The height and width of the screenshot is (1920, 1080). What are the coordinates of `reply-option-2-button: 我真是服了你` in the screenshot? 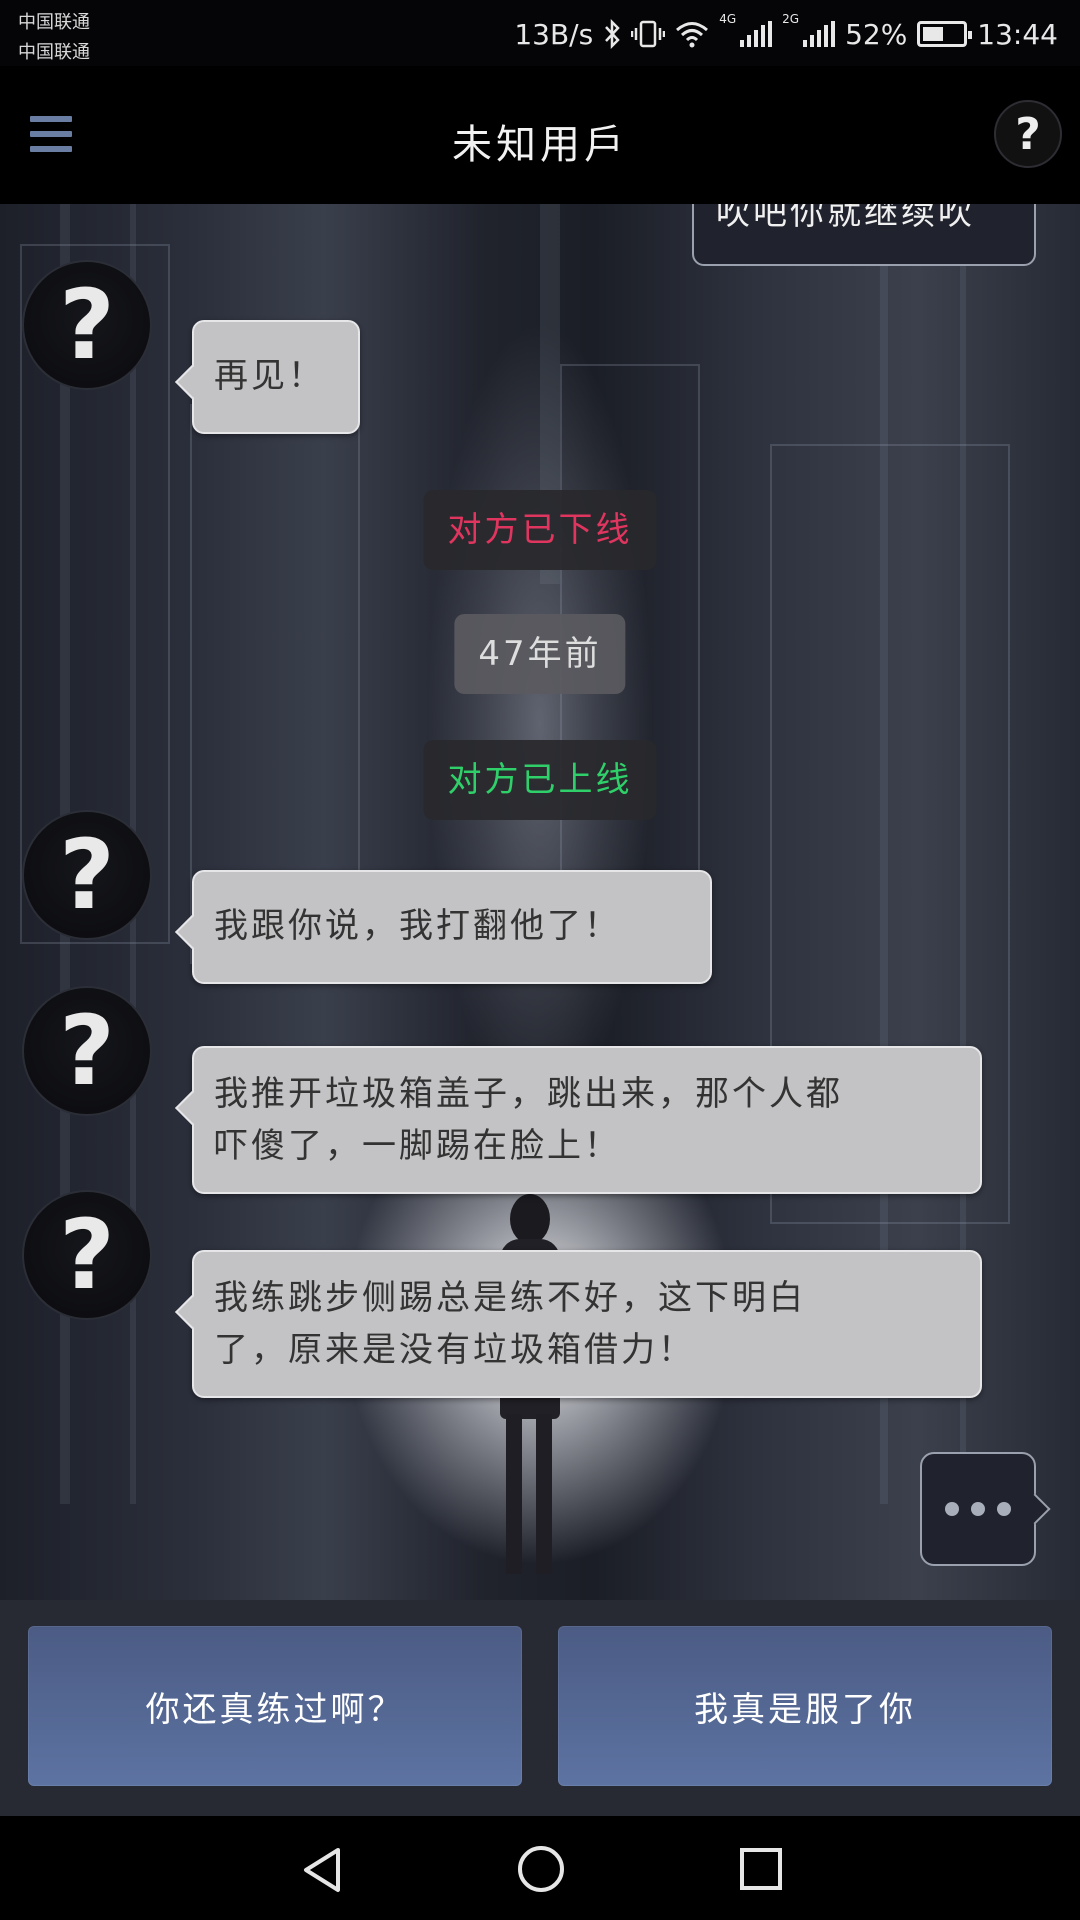 It's located at (805, 1706).